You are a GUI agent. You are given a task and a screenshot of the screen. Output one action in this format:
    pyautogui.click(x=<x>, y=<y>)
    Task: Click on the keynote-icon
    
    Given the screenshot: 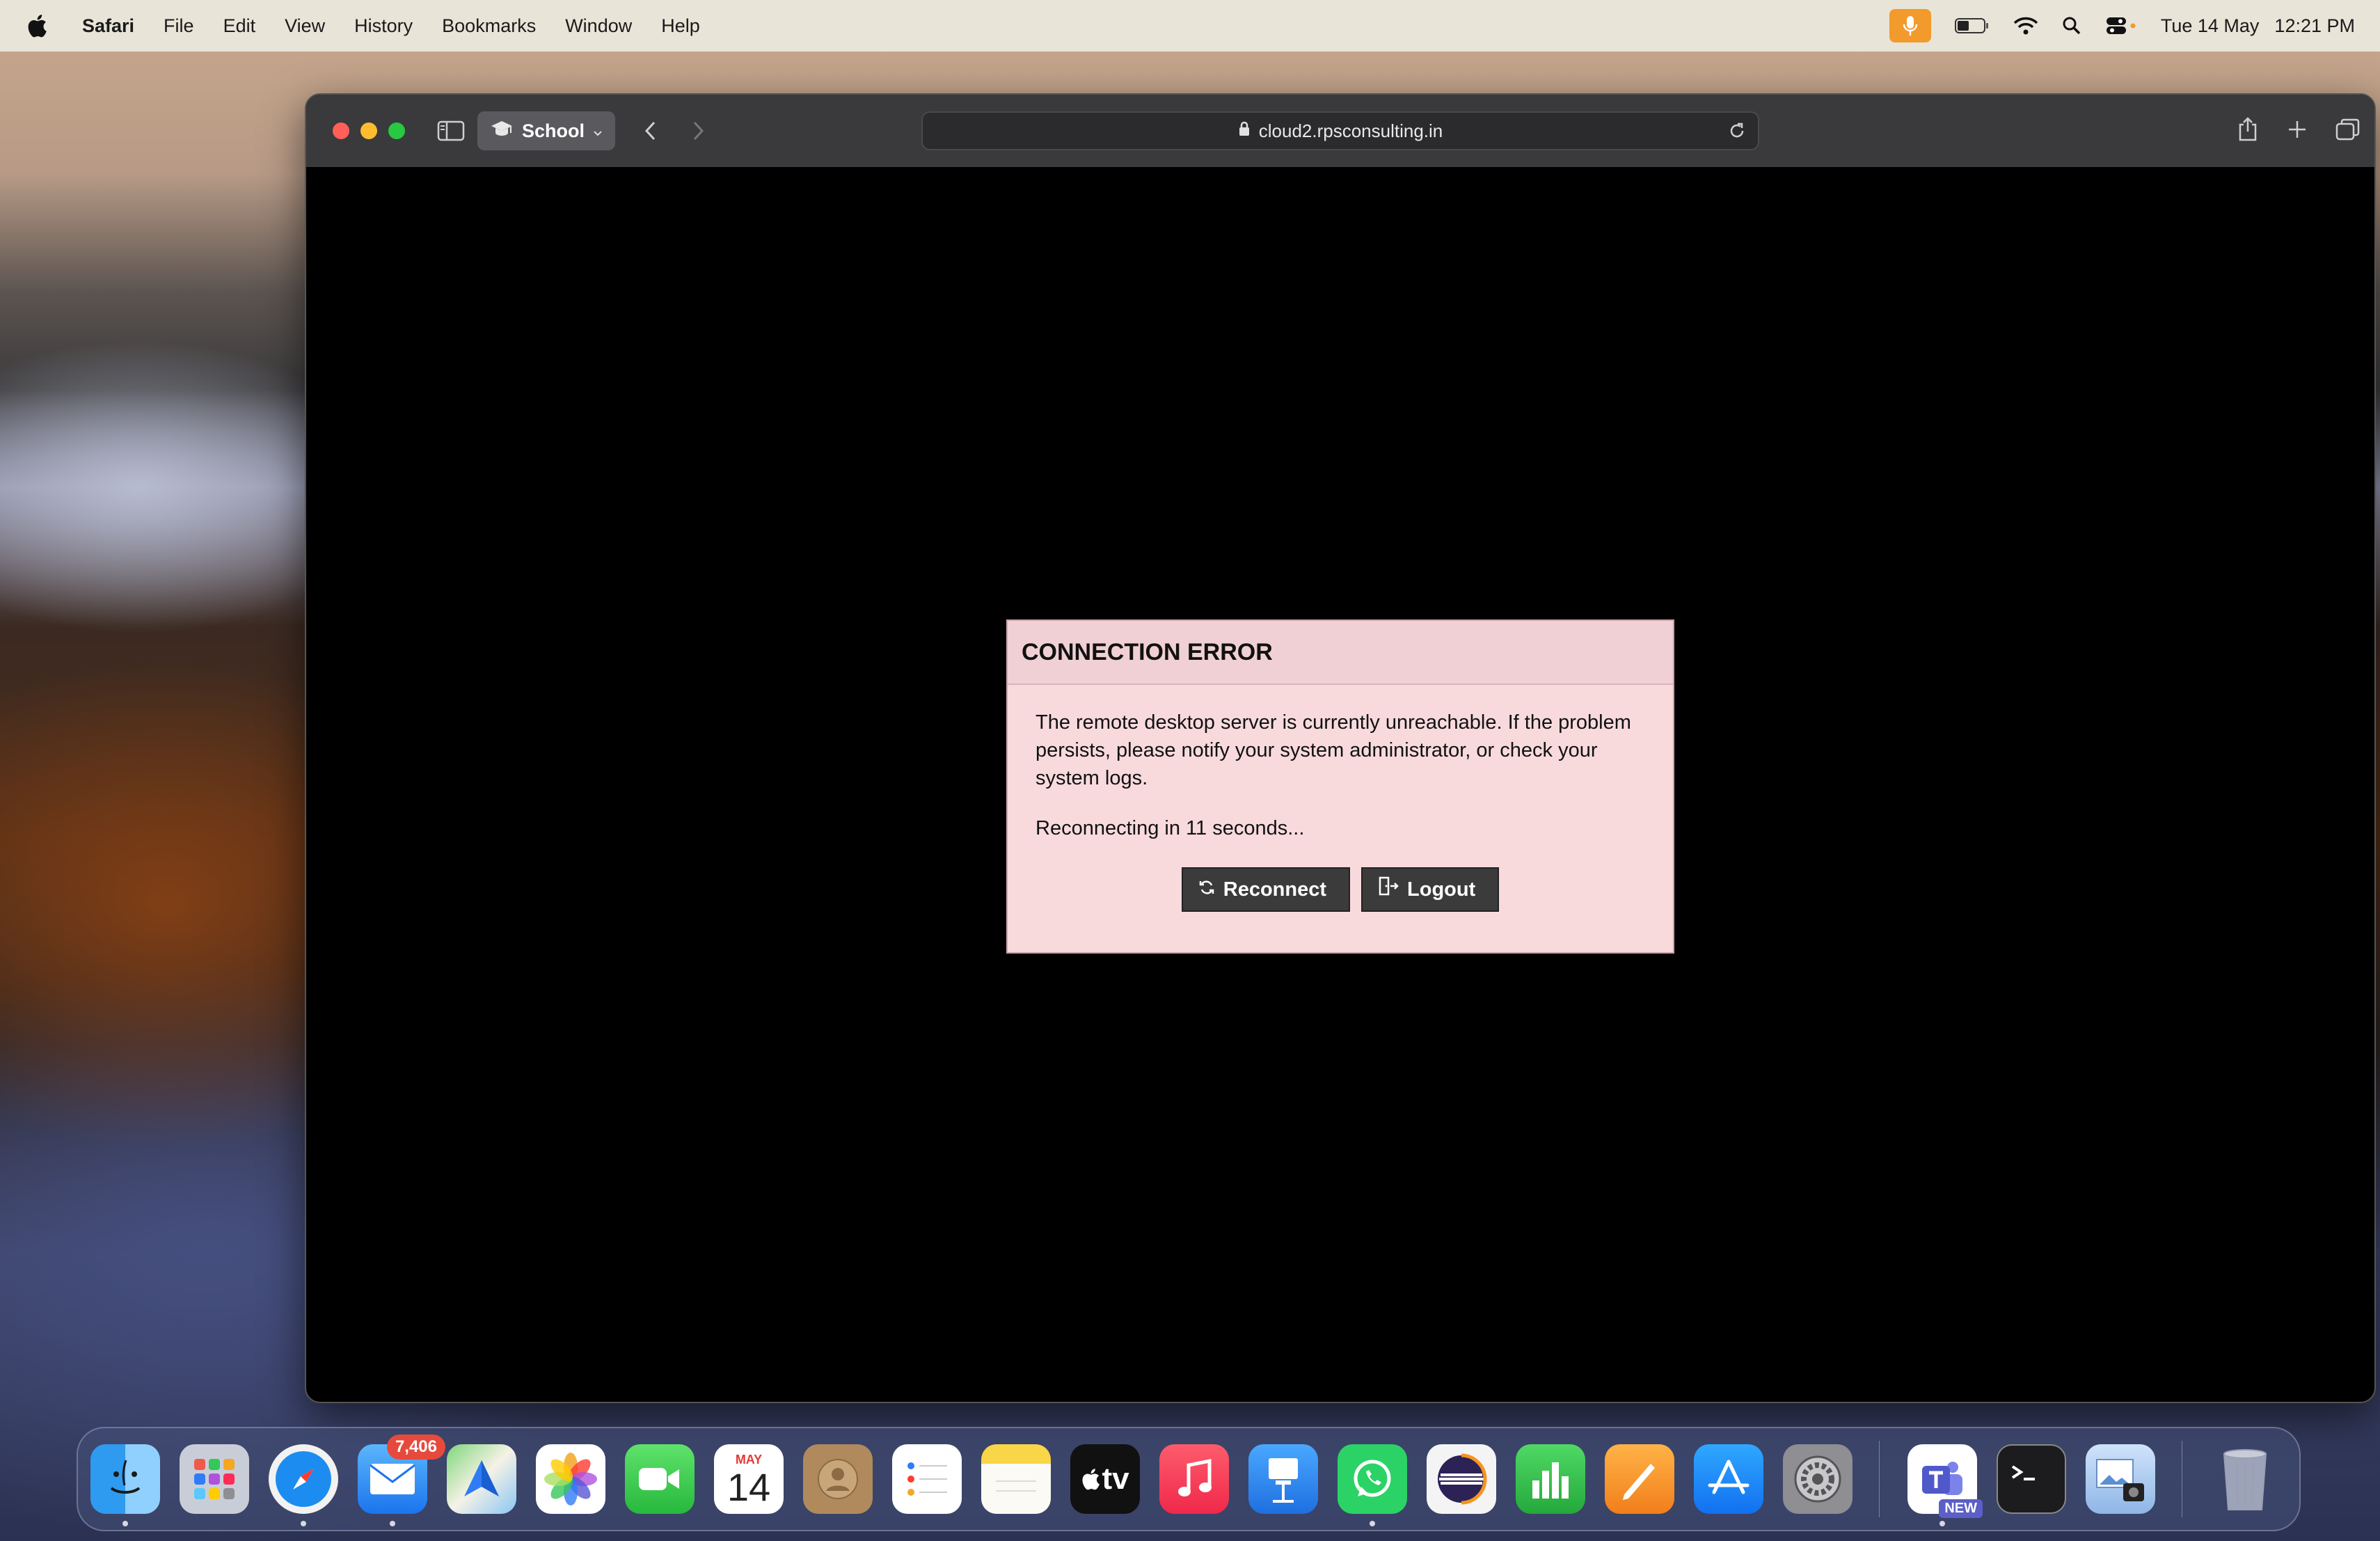 What is the action you would take?
    pyautogui.click(x=1283, y=1479)
    